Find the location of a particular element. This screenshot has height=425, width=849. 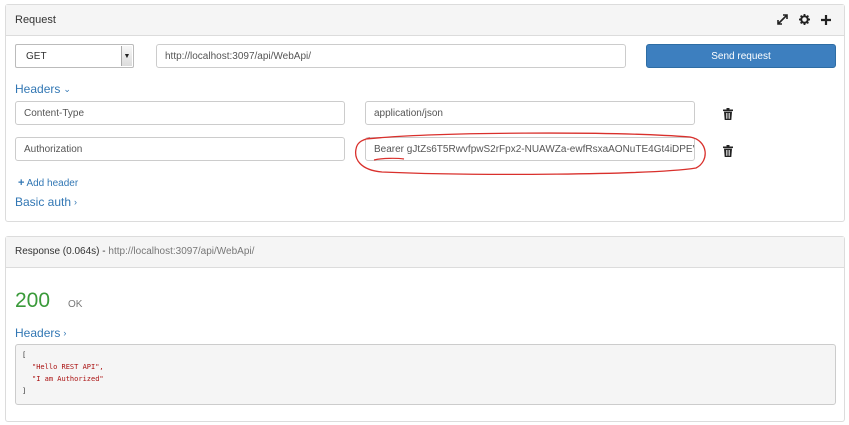

headers-toggle-label: Headers is located at coordinates (38, 89).